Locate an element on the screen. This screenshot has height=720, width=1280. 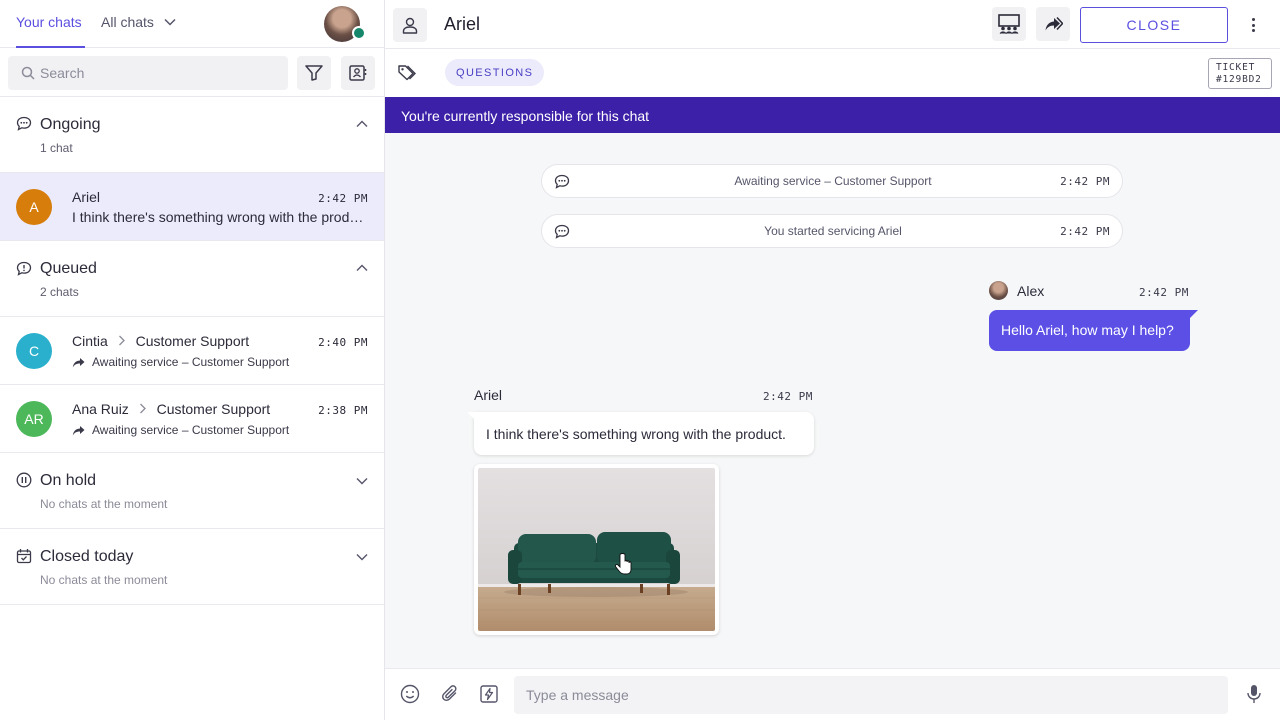
chat-item-name: Cintia Customer Support is located at coordinates (160, 341).